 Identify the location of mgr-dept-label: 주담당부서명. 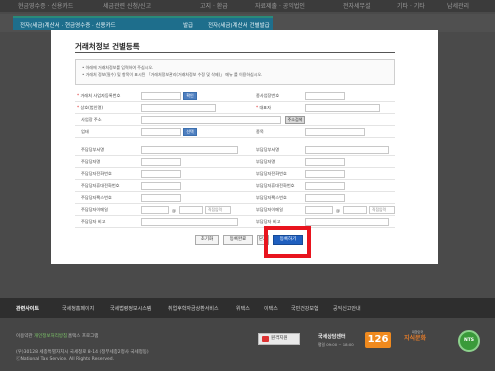
(93, 149).